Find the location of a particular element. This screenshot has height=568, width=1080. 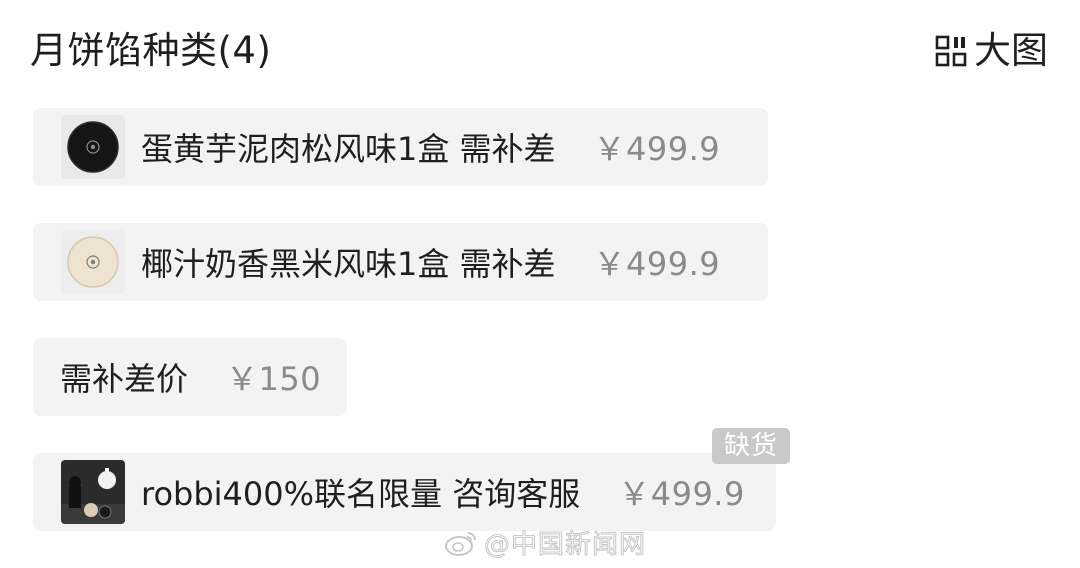

grid-icon is located at coordinates (951, 51).